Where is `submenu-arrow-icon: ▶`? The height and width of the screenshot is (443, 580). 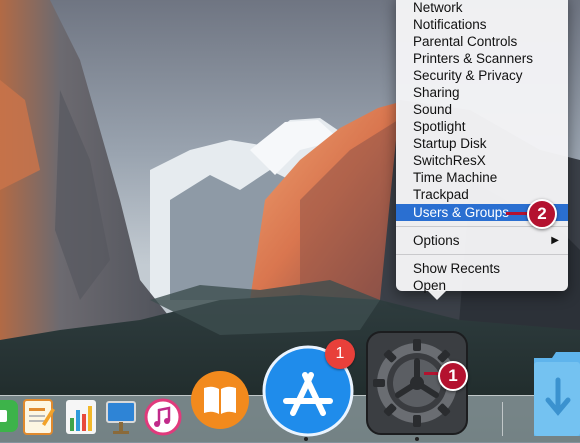
submenu-arrow-icon: ▶ is located at coordinates (555, 240).